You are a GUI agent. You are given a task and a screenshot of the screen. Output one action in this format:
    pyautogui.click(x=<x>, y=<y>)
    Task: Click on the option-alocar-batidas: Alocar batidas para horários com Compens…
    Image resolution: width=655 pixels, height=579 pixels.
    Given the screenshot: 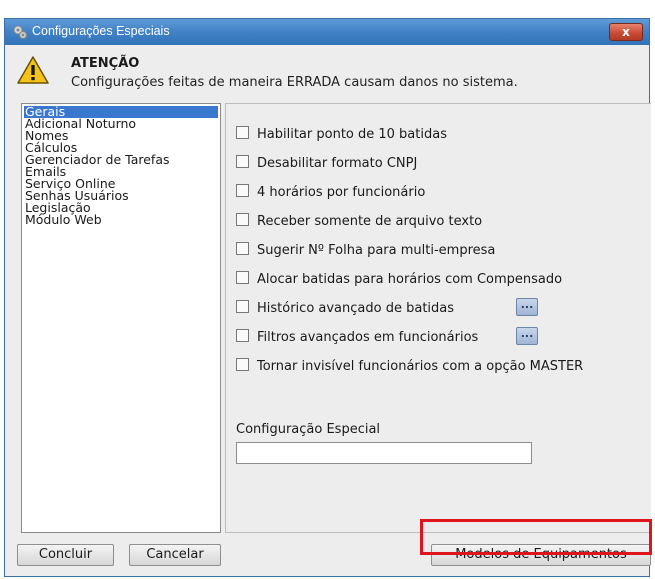 What is the action you would take?
    pyautogui.click(x=399, y=279)
    